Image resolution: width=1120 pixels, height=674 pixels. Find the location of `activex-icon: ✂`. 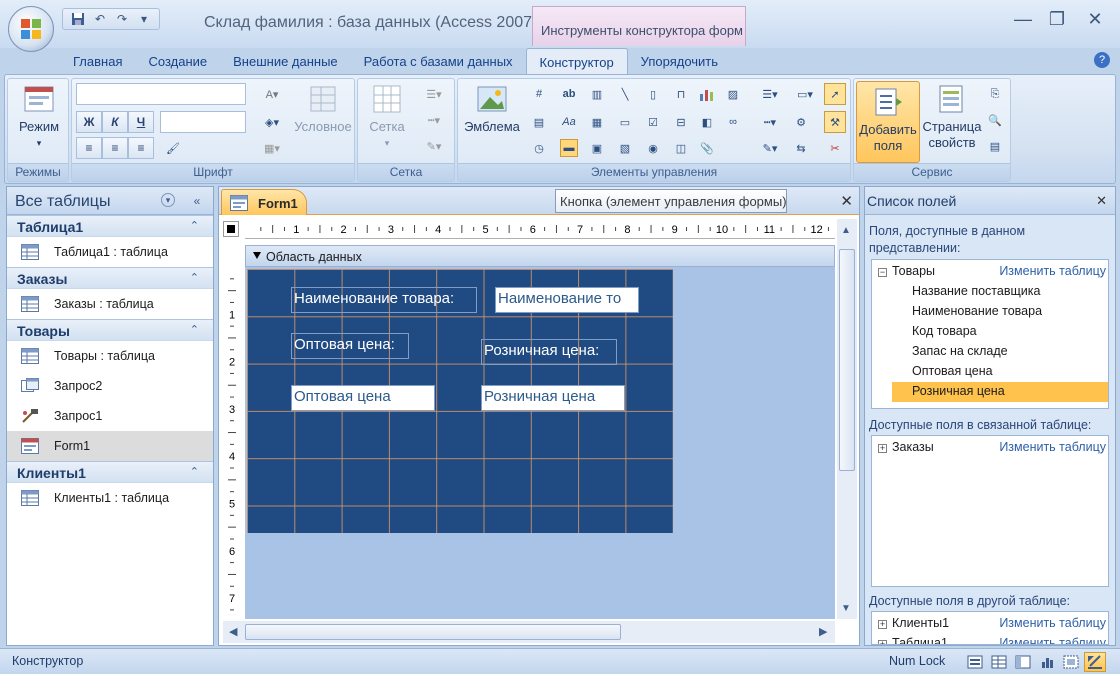

activex-icon: ✂ is located at coordinates (835, 148).